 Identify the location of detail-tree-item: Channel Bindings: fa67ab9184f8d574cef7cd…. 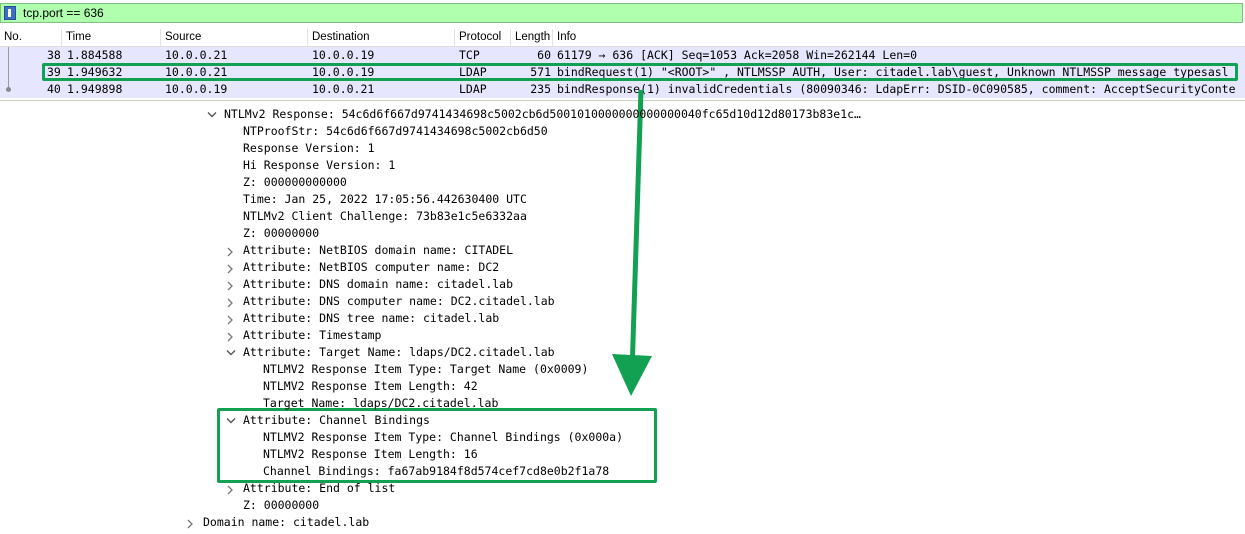
(436, 471).